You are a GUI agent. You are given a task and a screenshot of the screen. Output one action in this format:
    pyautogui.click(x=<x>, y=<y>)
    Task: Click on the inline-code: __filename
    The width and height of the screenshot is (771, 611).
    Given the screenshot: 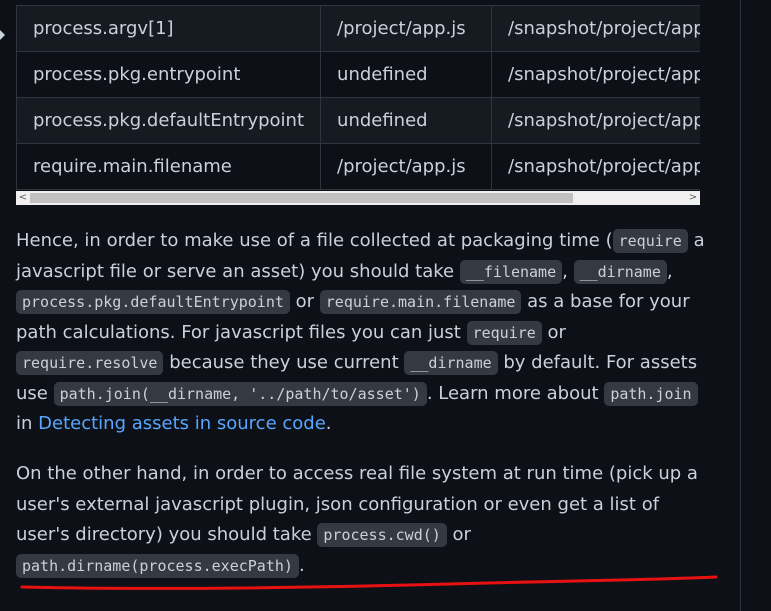 What is the action you would take?
    pyautogui.click(x=511, y=271)
    